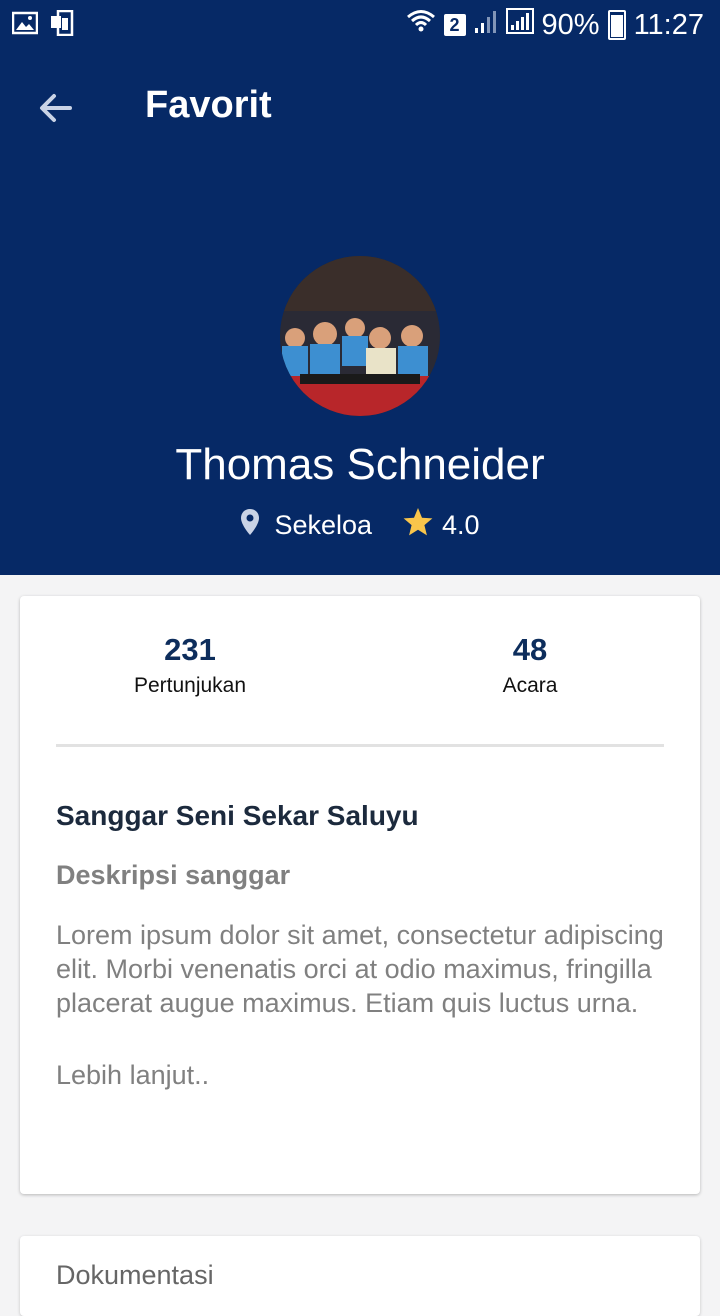 The image size is (720, 1316). I want to click on location-pin-icon, so click(250, 525).